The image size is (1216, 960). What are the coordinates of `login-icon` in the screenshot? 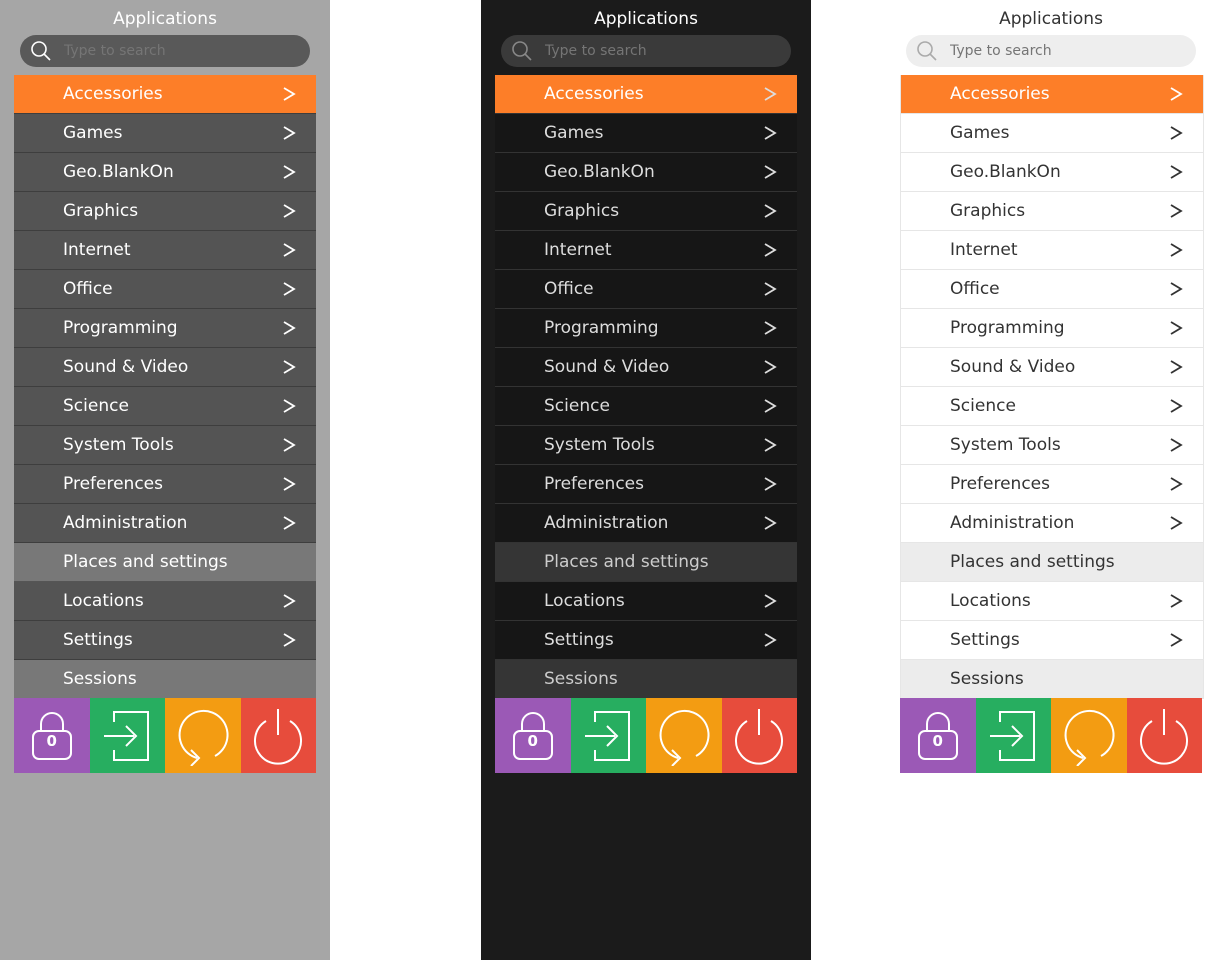 It's located at (1013, 735).